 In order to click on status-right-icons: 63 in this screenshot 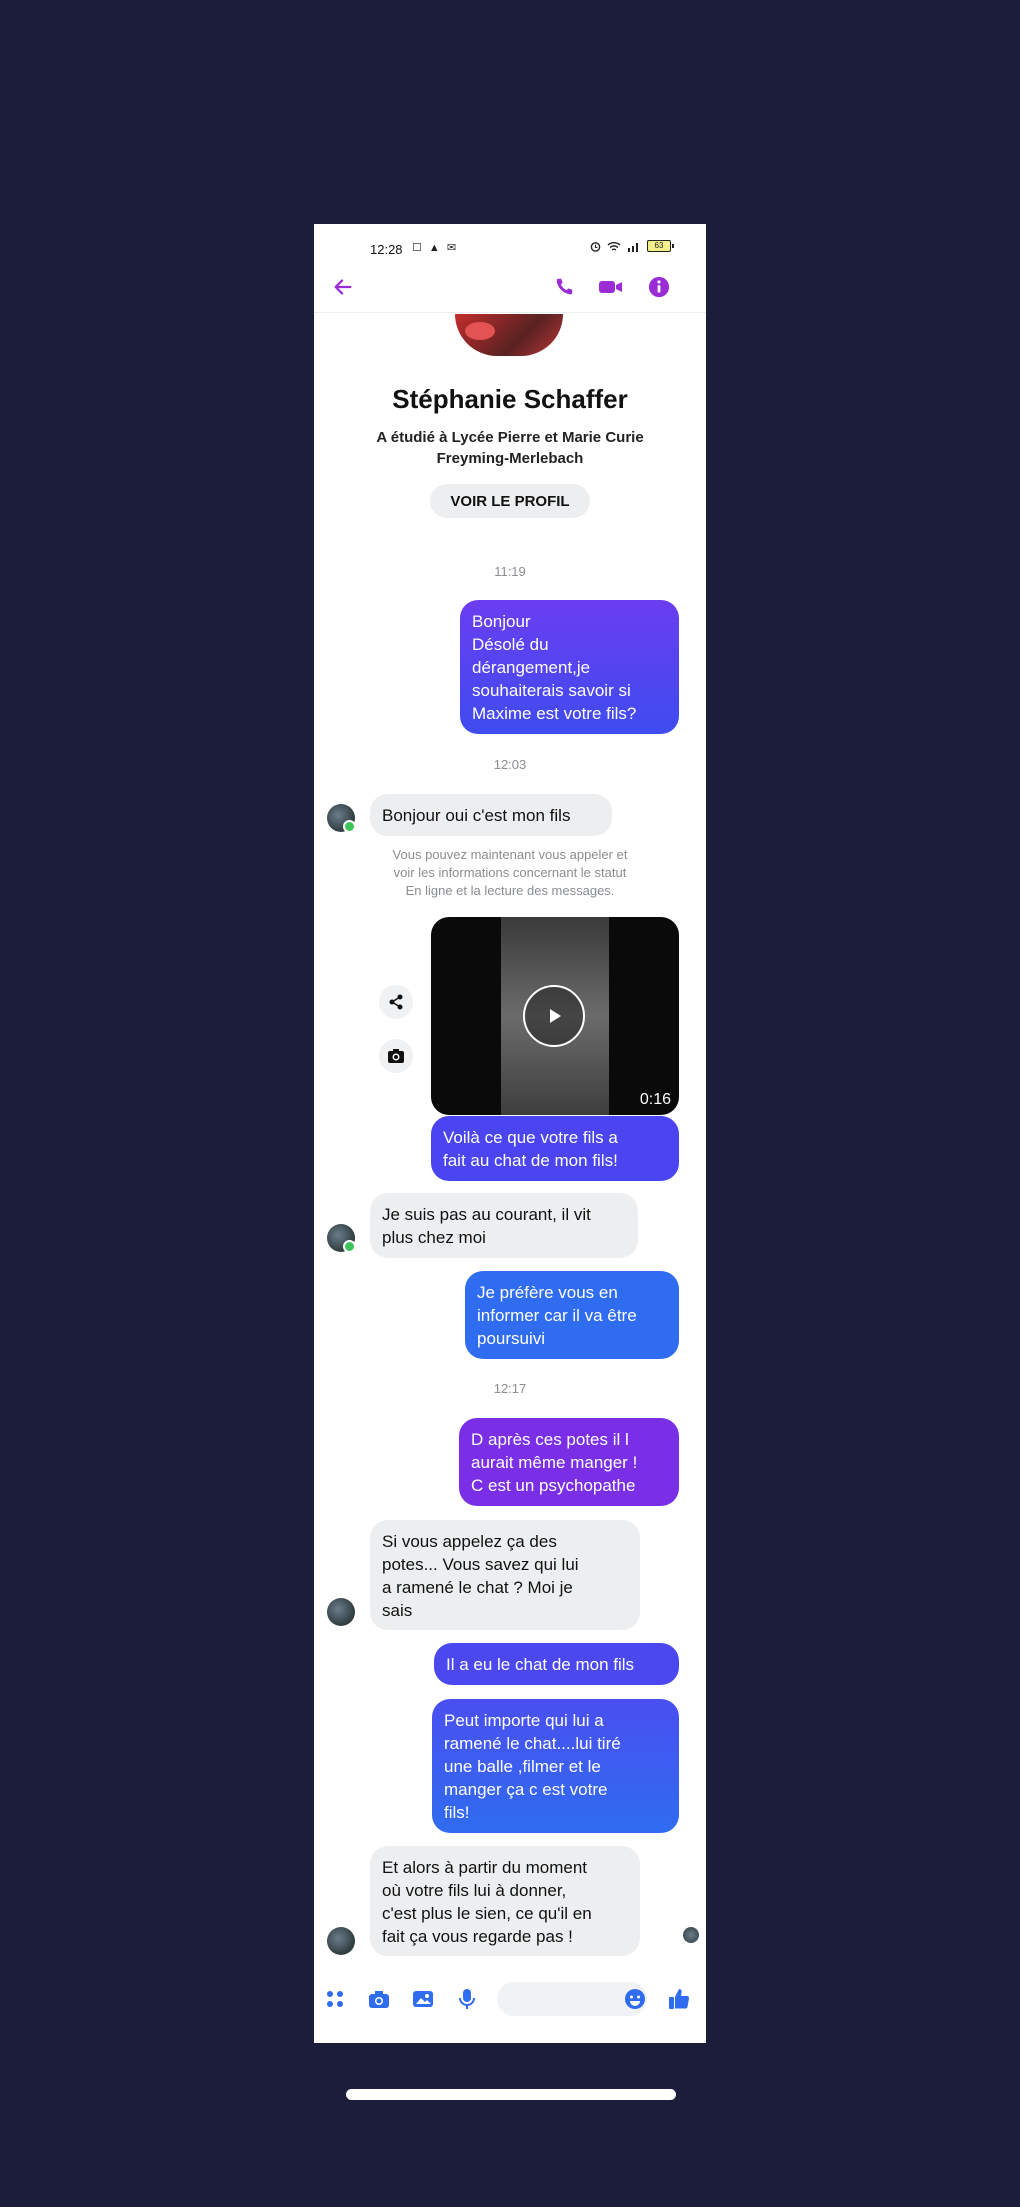, I will do `click(632, 246)`.